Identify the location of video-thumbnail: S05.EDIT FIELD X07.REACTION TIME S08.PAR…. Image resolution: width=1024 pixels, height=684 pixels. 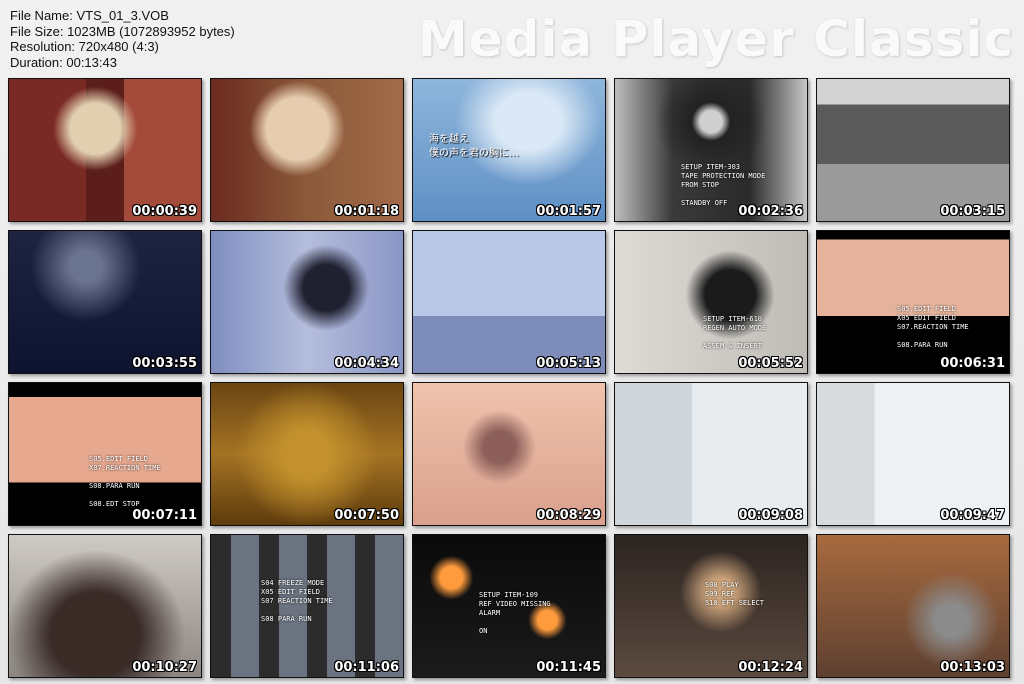
(105, 454).